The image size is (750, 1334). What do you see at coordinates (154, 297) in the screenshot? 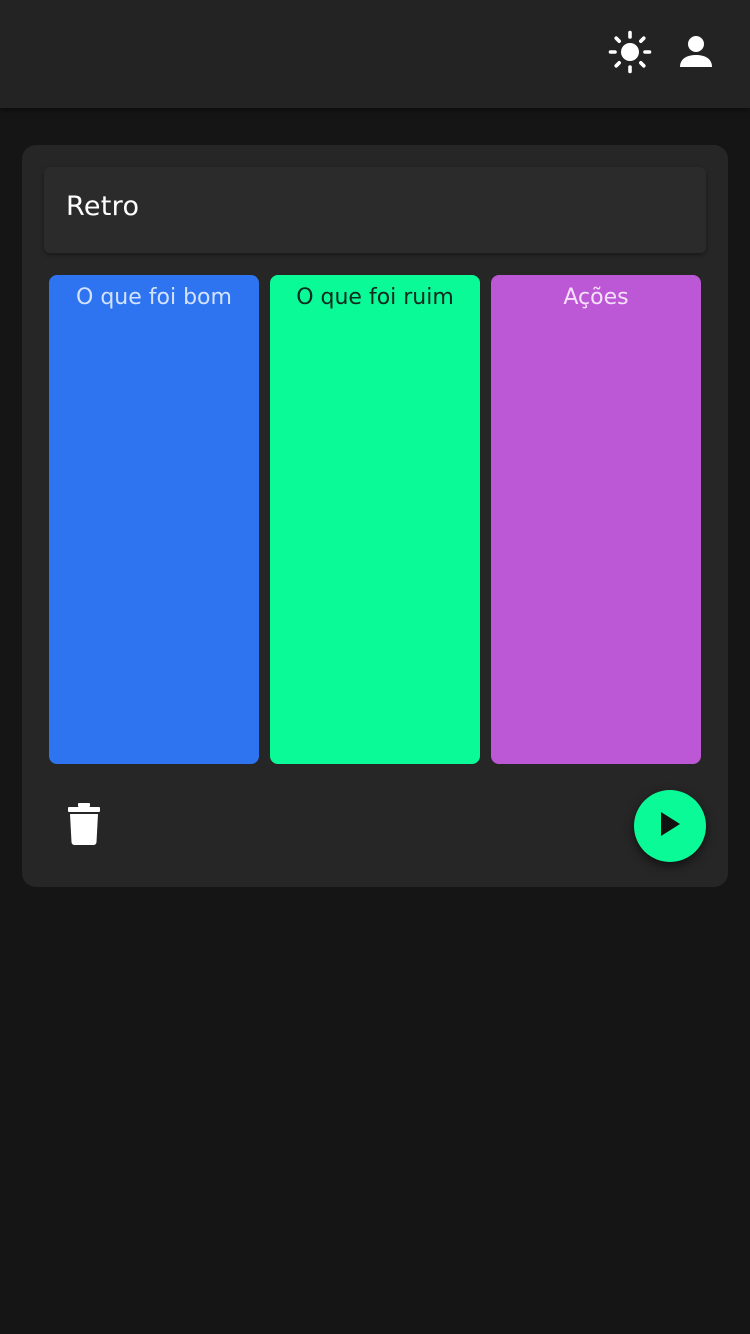
I see `column-good-title: O que foi bom` at bounding box center [154, 297].